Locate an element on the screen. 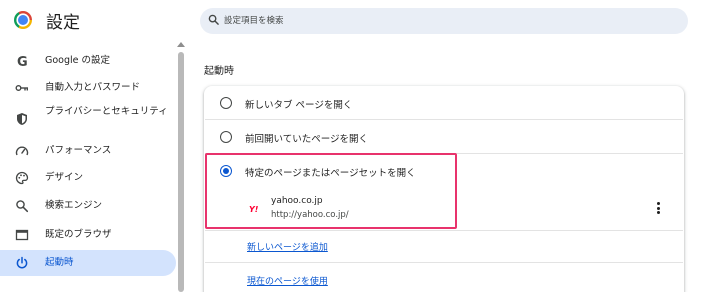 The width and height of the screenshot is (720, 292). sidebar-item-search-engine: 検索エンジン is located at coordinates (88, 206).